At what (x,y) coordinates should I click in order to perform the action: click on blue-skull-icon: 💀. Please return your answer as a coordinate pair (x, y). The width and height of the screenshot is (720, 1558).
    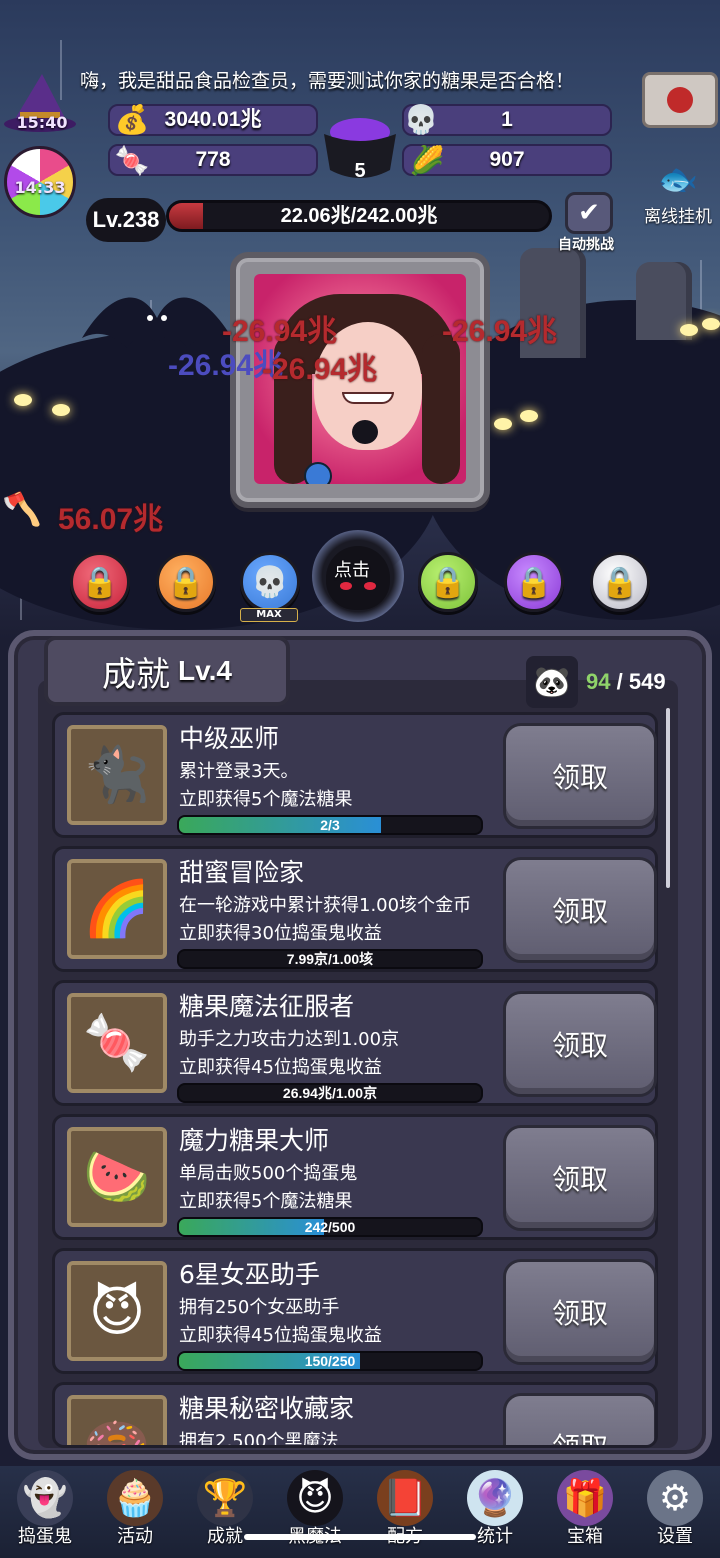
    Looking at the image, I should click on (270, 582).